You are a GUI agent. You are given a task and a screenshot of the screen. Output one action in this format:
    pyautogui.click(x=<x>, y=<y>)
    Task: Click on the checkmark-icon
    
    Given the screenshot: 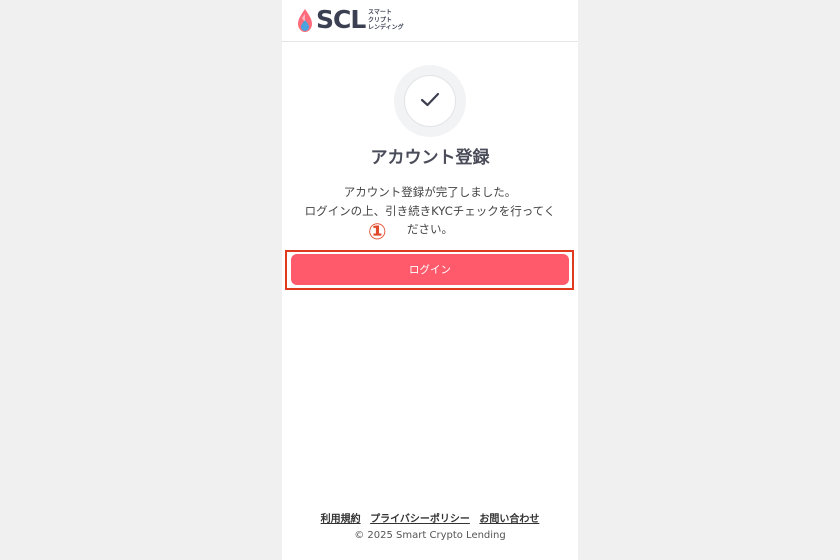 What is the action you would take?
    pyautogui.click(x=430, y=99)
    